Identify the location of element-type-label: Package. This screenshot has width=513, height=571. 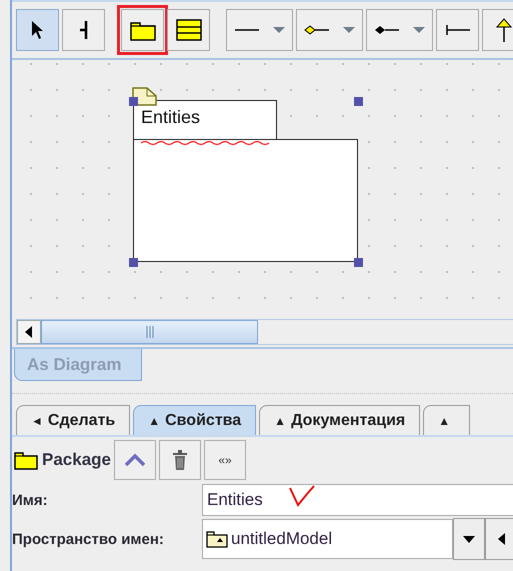
(62, 460).